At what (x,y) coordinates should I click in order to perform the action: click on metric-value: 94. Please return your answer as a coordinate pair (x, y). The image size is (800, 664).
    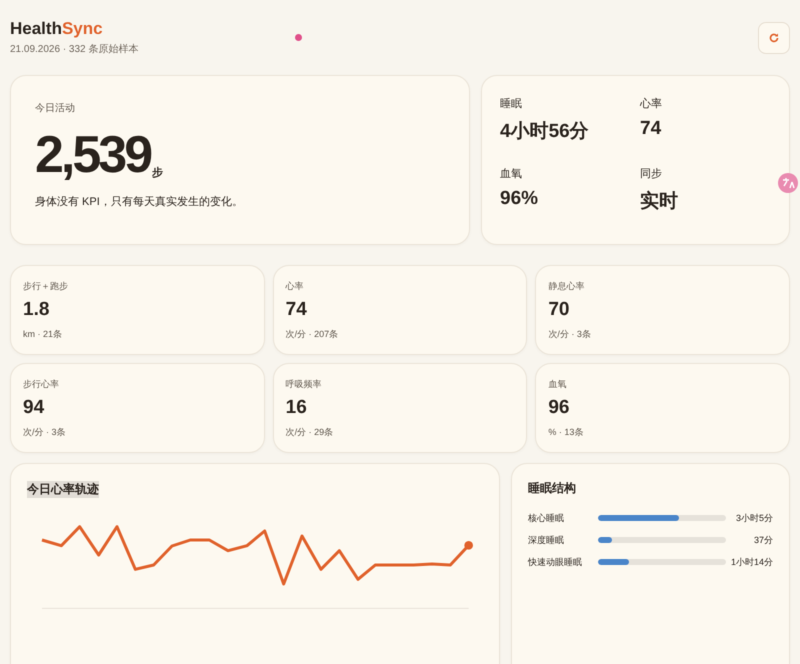
    Looking at the image, I should click on (34, 408).